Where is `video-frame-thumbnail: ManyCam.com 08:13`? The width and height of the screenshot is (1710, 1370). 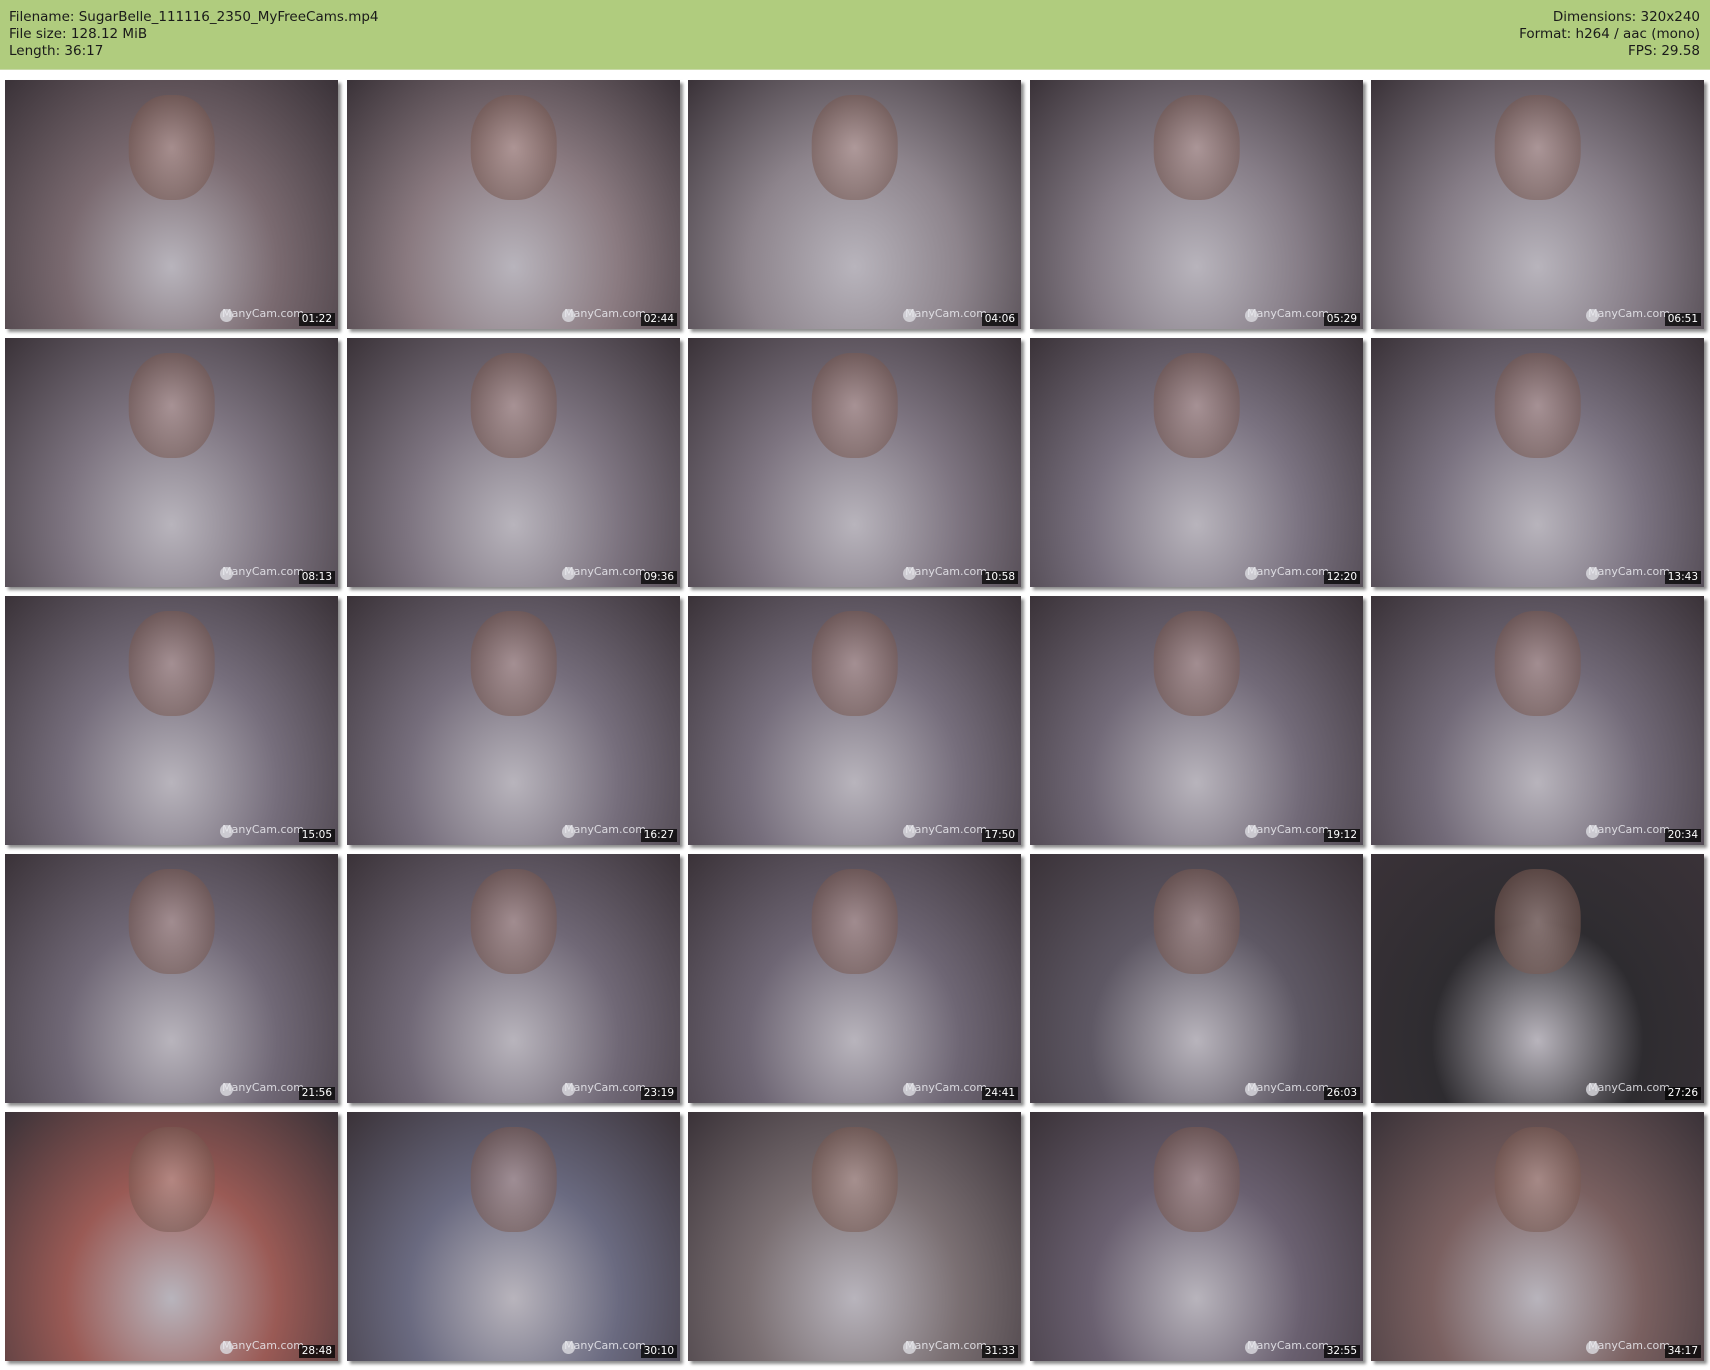 video-frame-thumbnail: ManyCam.com 08:13 is located at coordinates (171, 462).